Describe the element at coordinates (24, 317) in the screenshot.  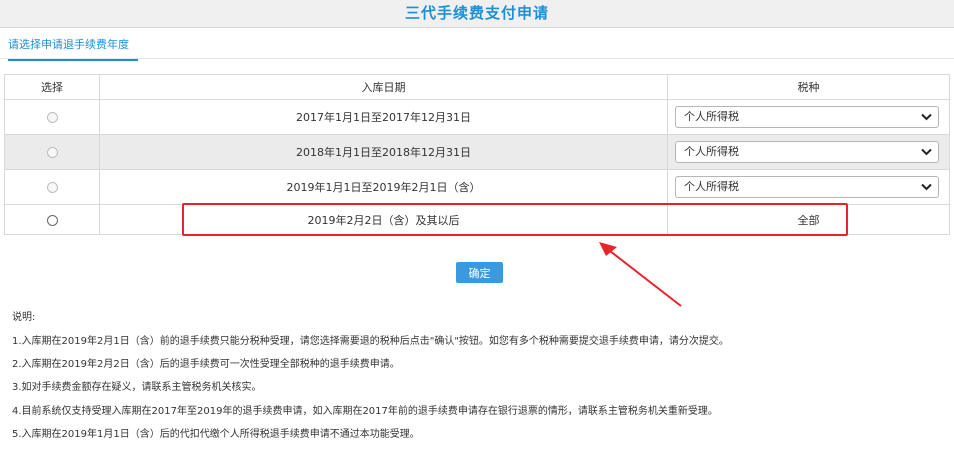
I see `notes-heading: 说明:` at that location.